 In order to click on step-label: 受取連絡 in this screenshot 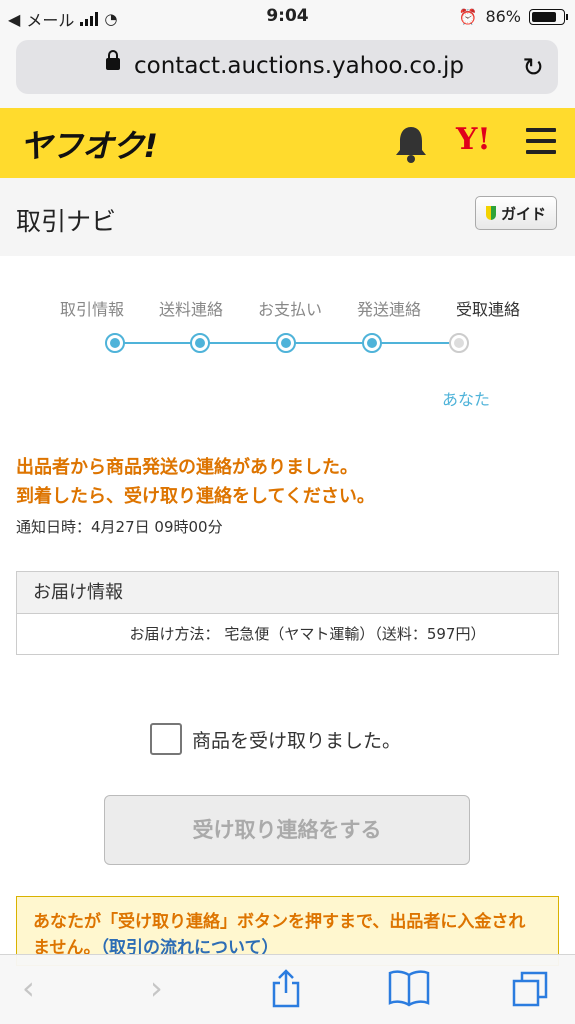, I will do `click(487, 309)`.